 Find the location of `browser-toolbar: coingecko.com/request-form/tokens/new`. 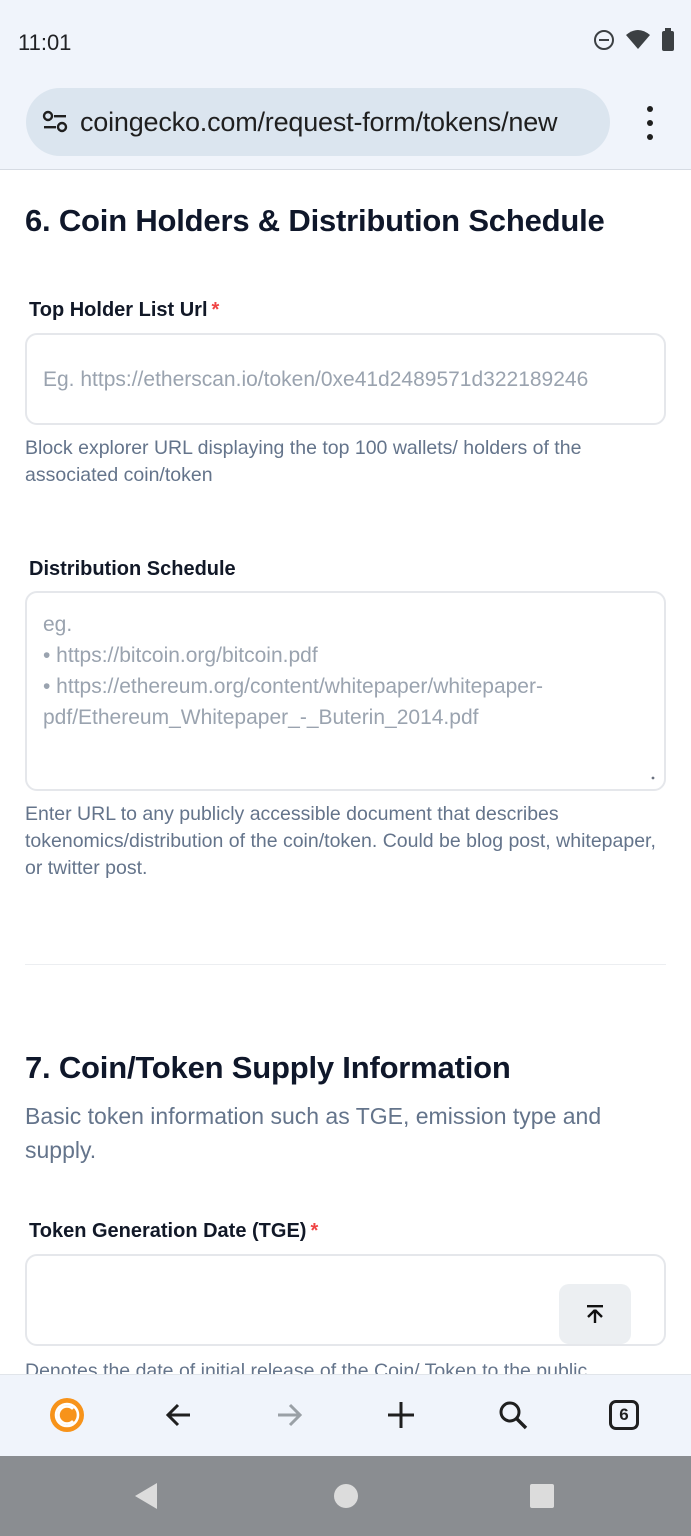

browser-toolbar: coingecko.com/request-form/tokens/new is located at coordinates (345, 127).